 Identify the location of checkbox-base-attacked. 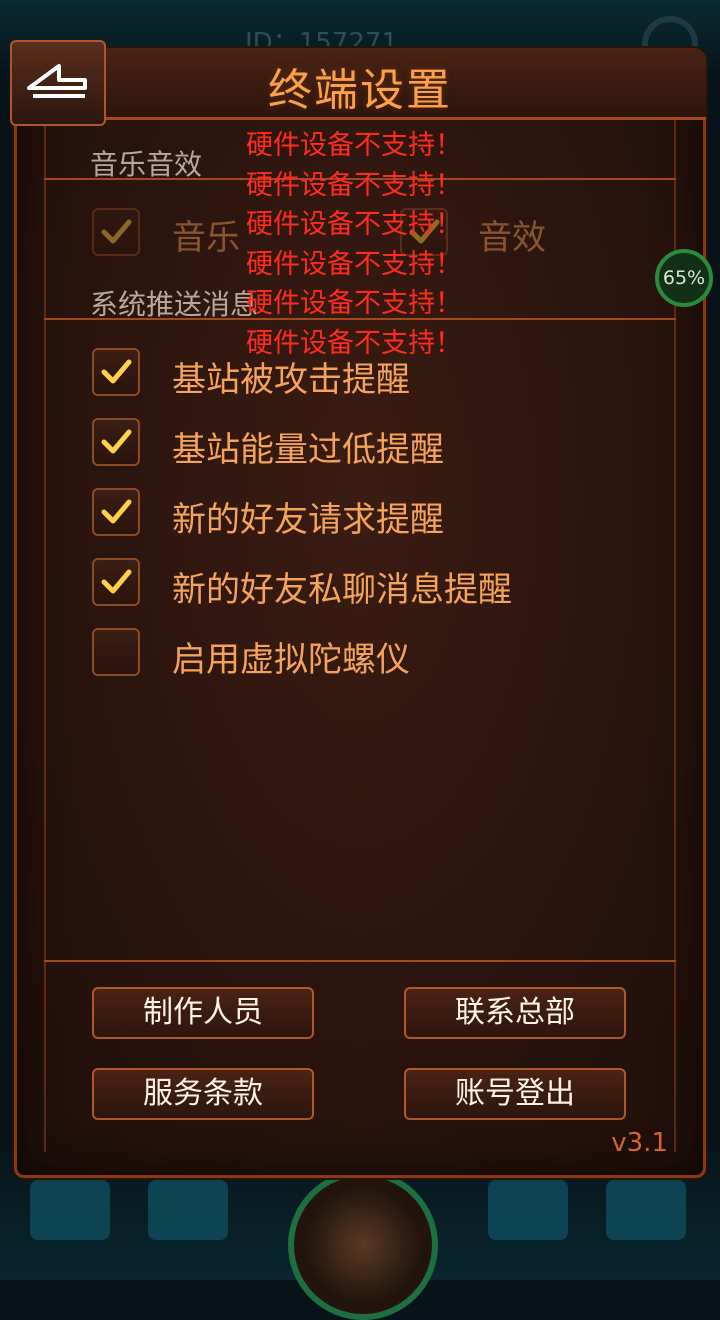
(116, 372).